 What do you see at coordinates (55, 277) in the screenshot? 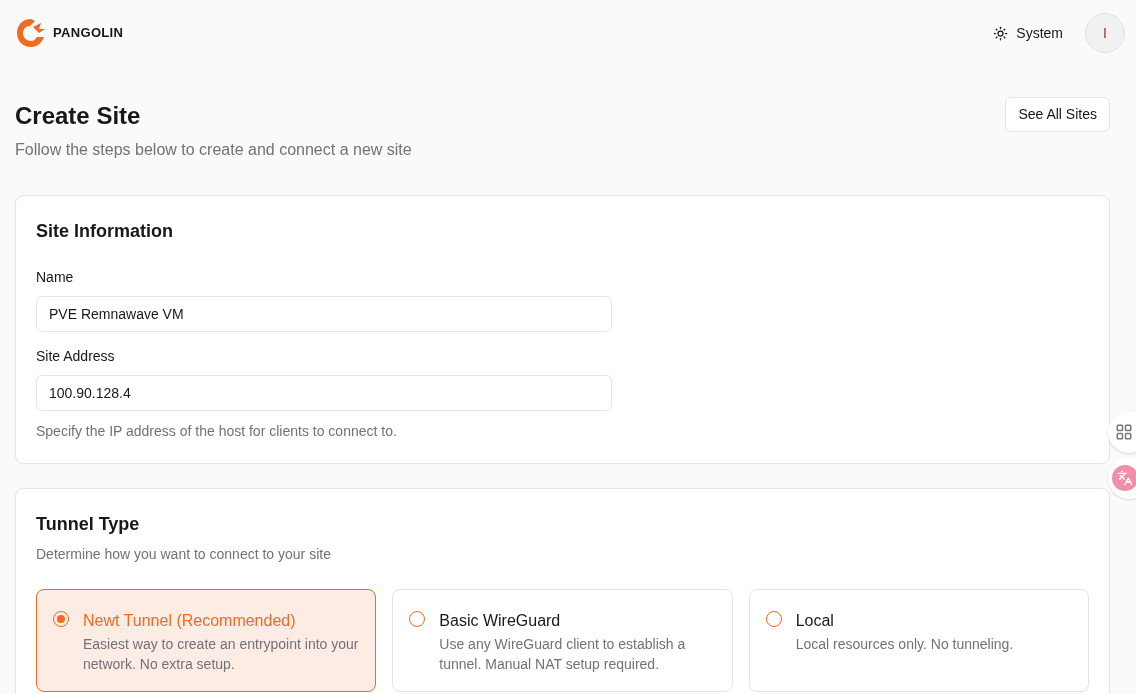
I see `field-label: Name` at bounding box center [55, 277].